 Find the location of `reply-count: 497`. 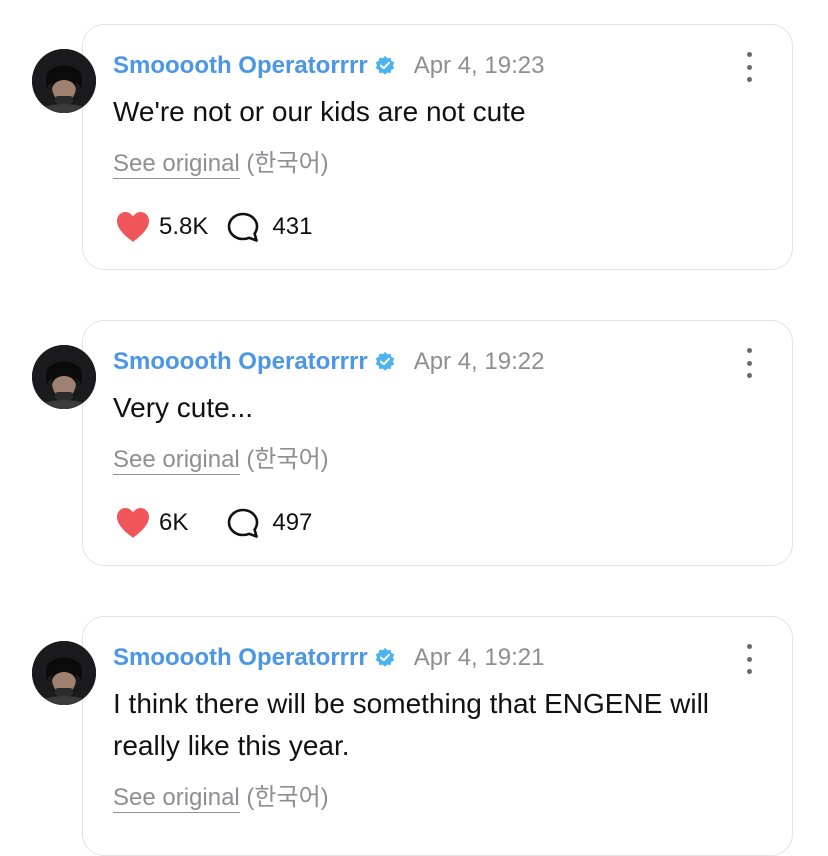

reply-count: 497 is located at coordinates (292, 522).